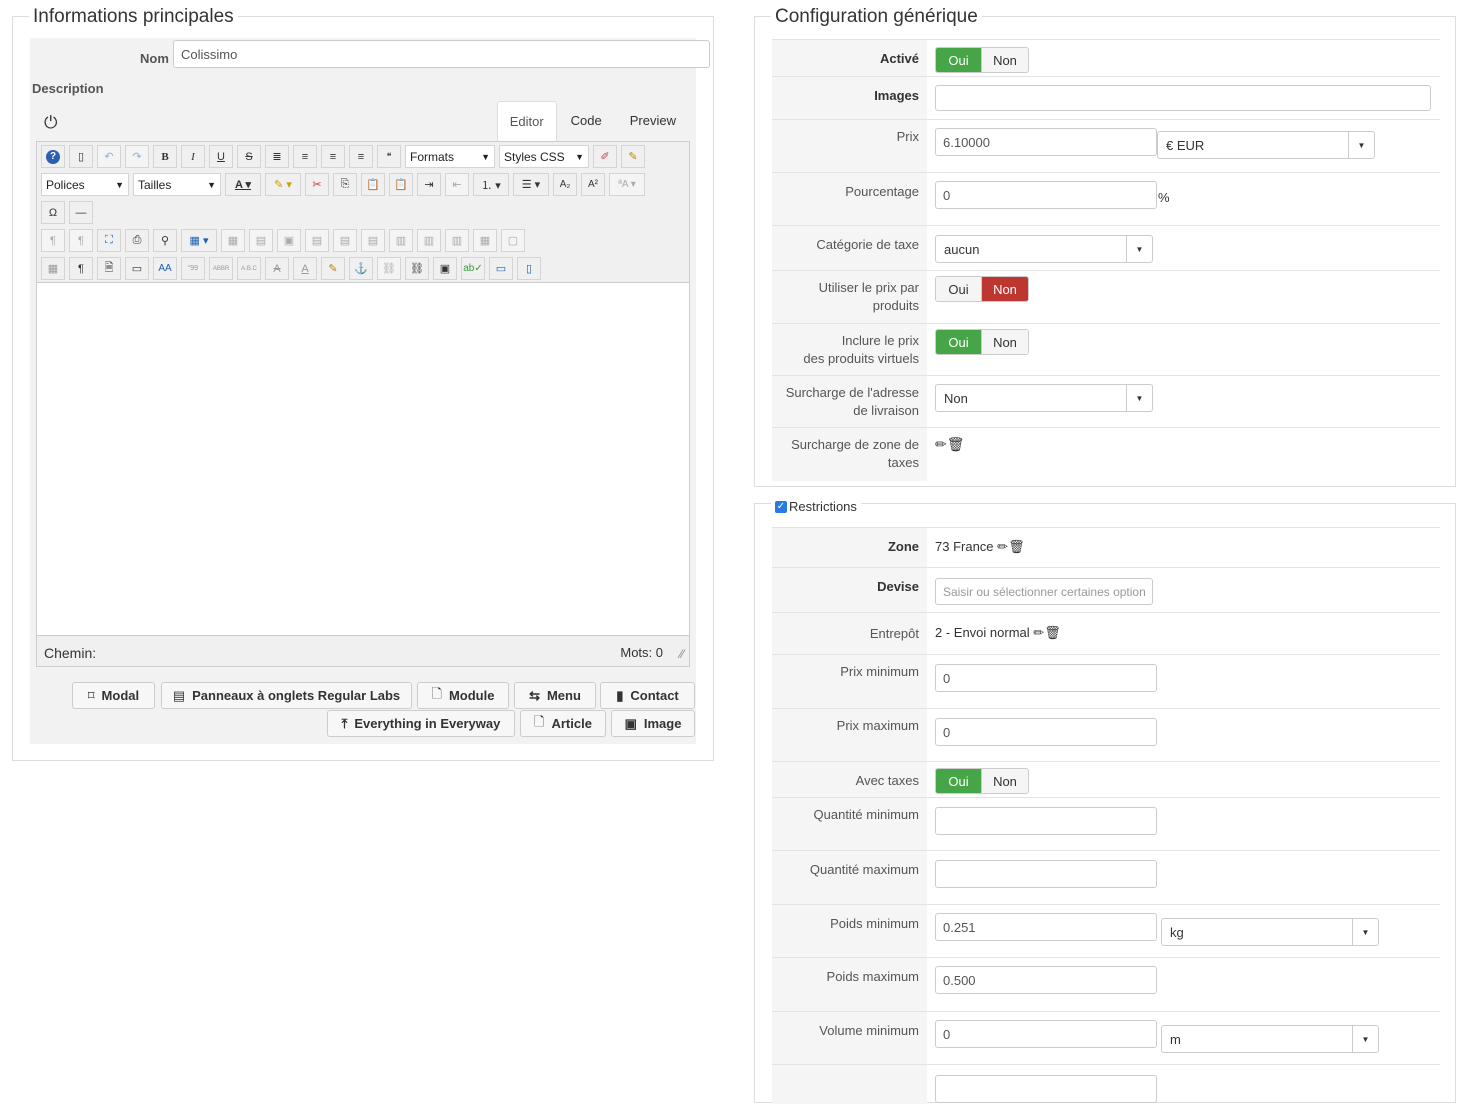 This screenshot has height=1104, width=1470. Describe the element at coordinates (165, 240) in the screenshot. I see `find-replace-icon: ⚲` at that location.